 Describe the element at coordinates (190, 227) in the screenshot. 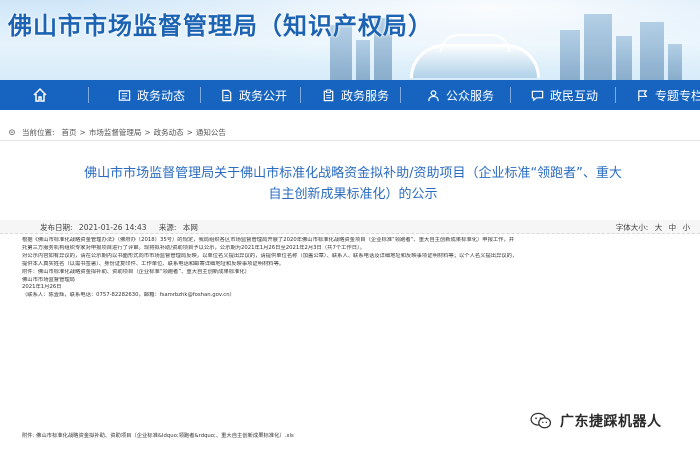

I see `source-value: 本网` at that location.